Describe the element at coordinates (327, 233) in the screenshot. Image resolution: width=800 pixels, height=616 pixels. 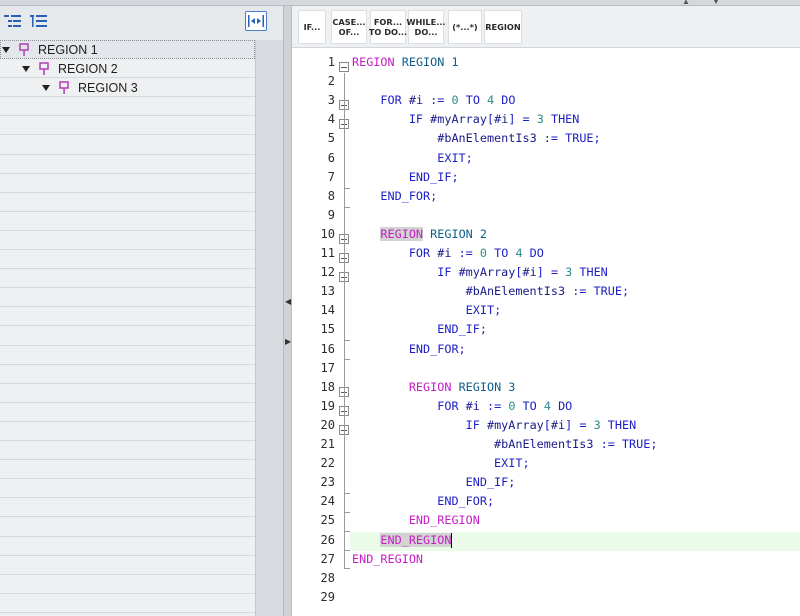
I see `line-number: 10` at that location.